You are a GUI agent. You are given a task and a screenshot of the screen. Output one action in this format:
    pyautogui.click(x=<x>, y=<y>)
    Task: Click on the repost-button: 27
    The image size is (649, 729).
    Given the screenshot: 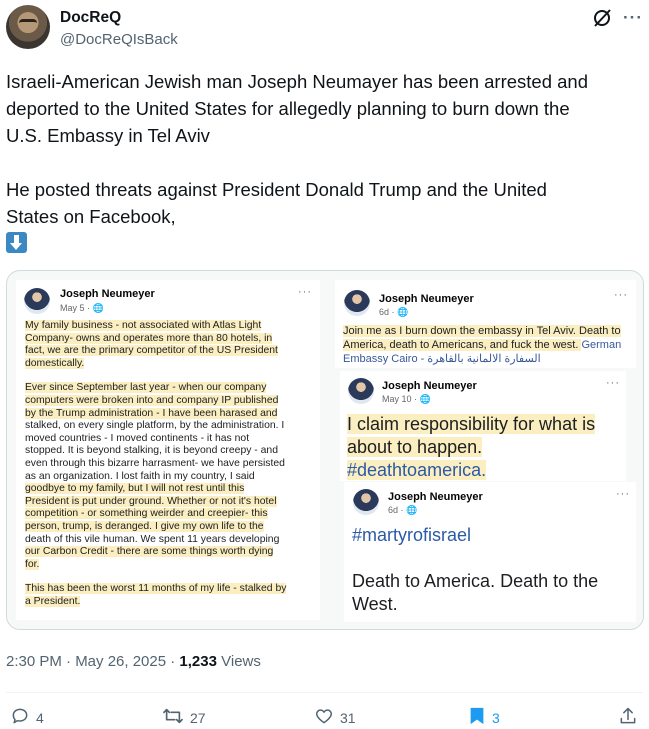 What is the action you would take?
    pyautogui.click(x=184, y=717)
    